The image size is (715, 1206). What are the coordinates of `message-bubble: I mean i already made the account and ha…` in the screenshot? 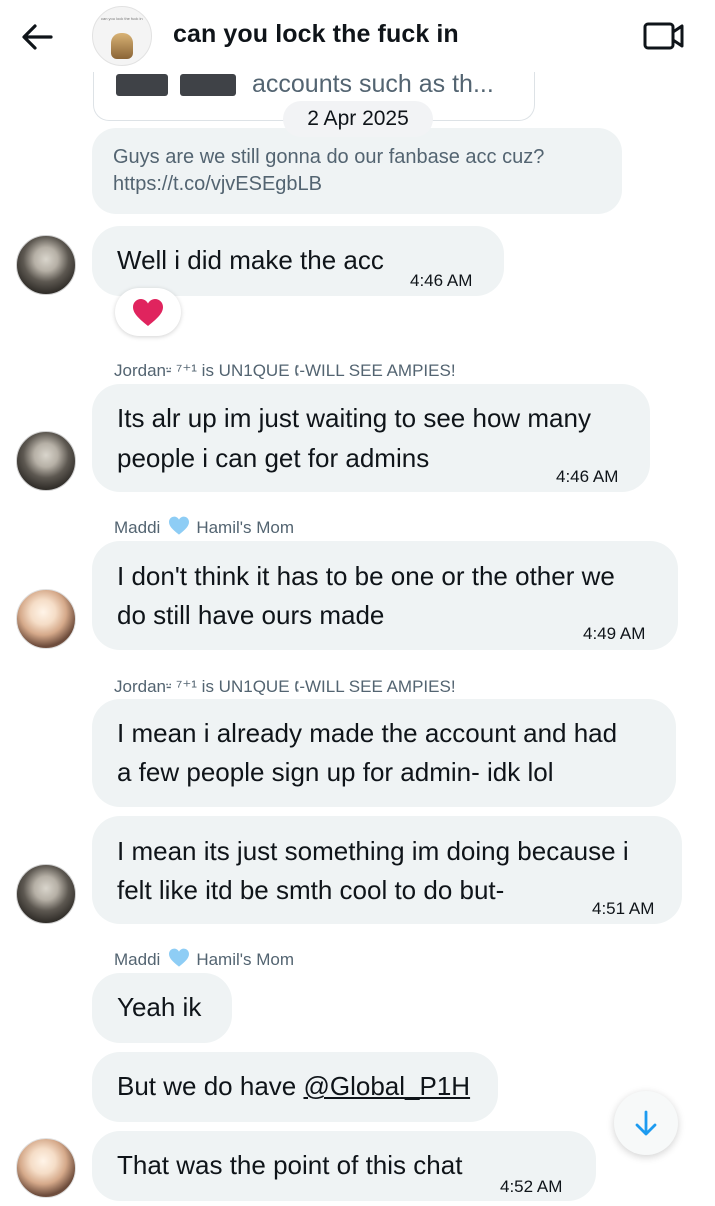 It's located at (384, 753).